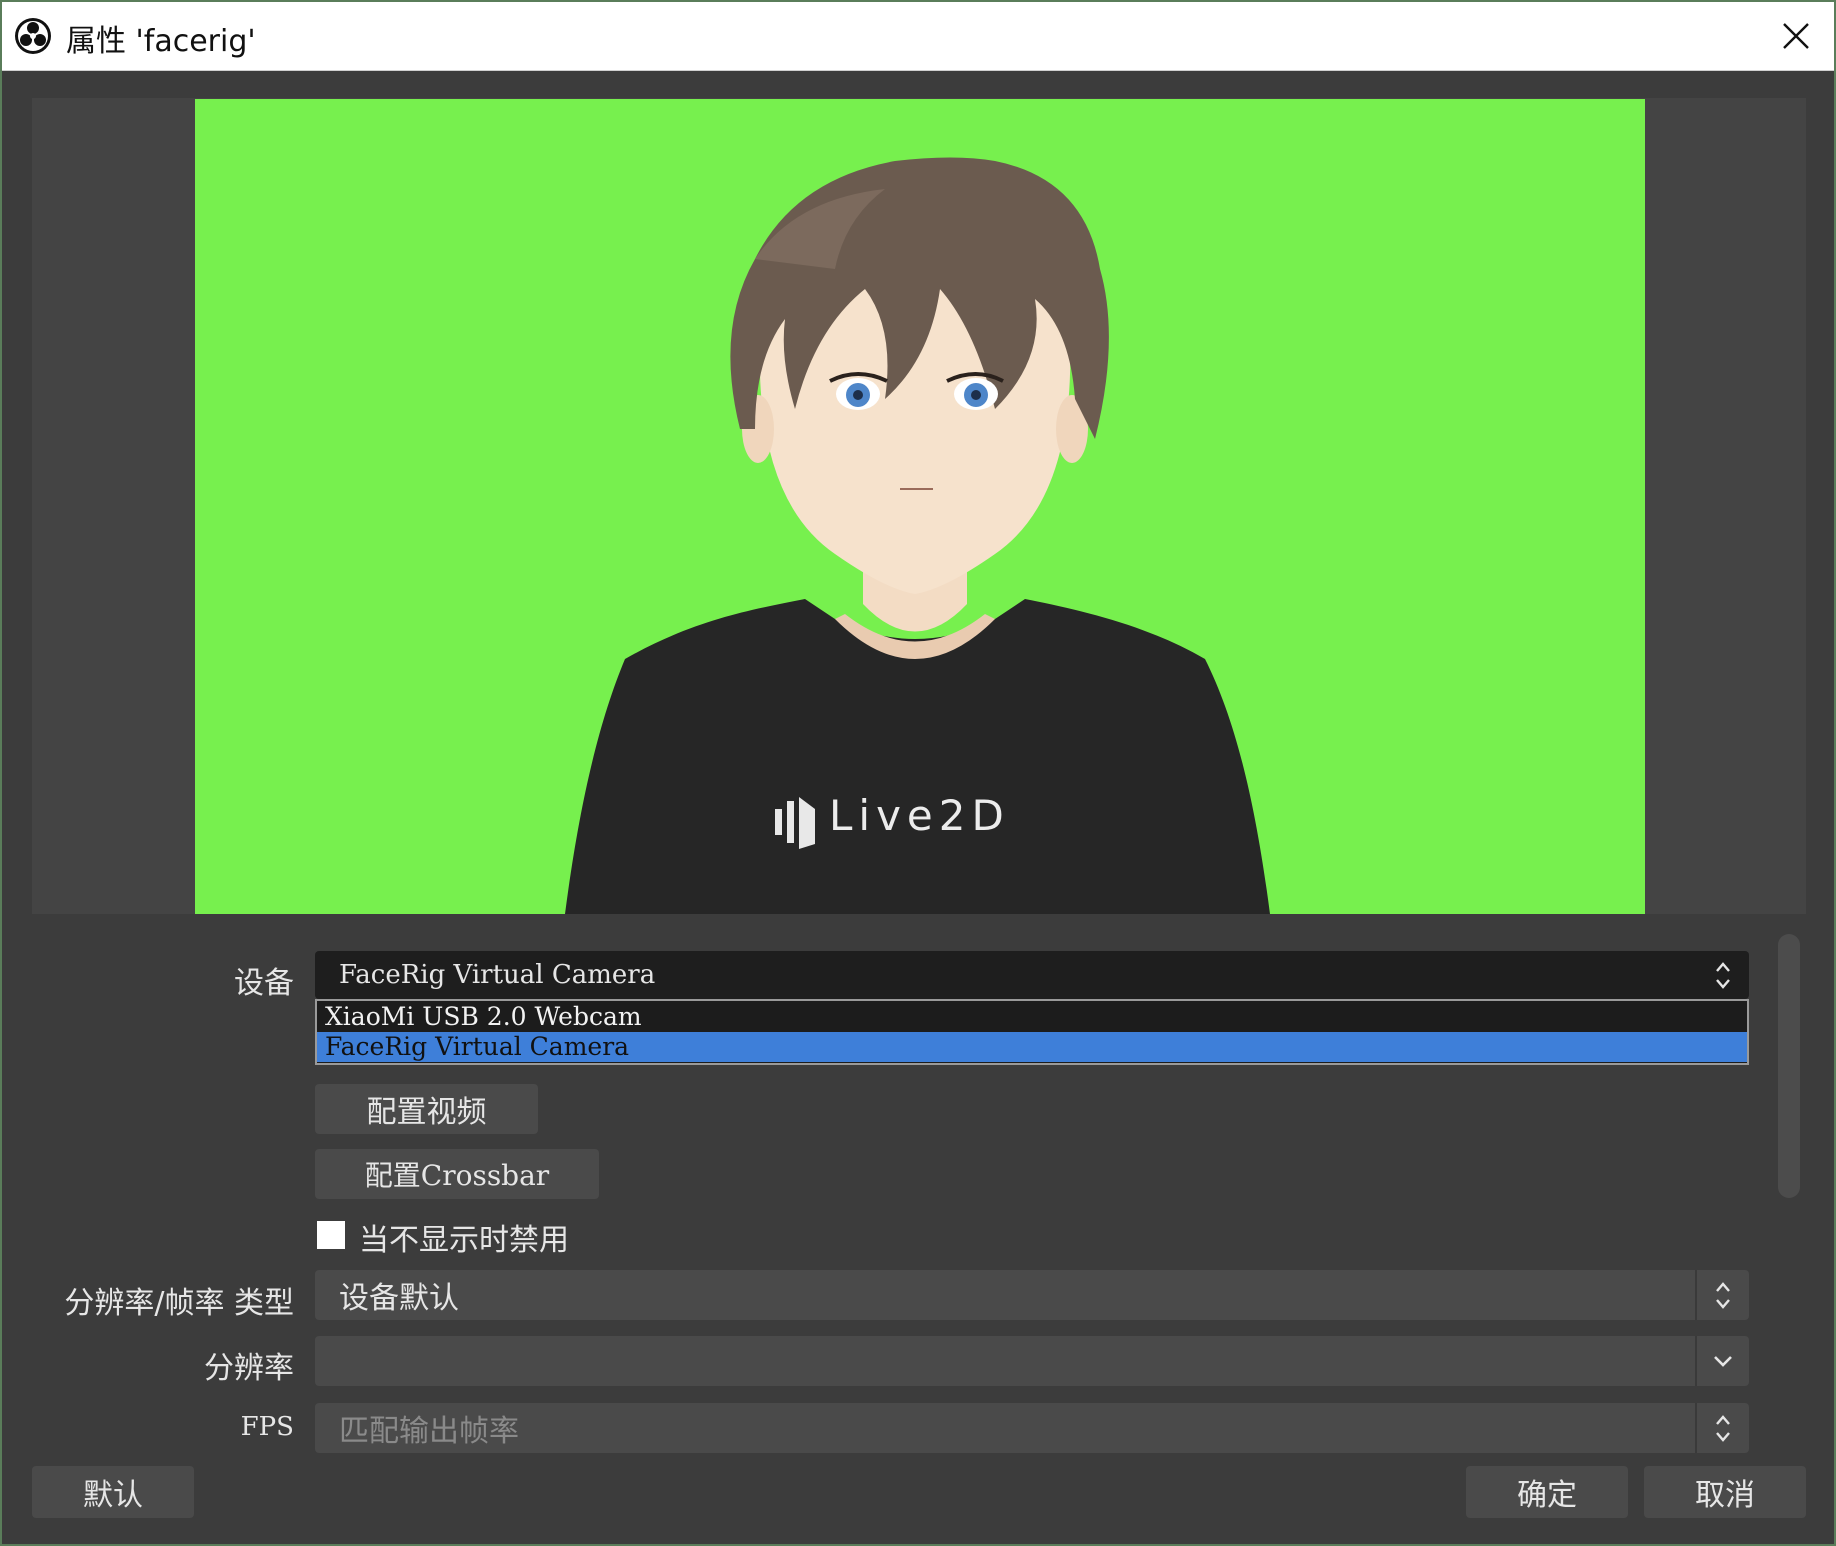 Image resolution: width=1836 pixels, height=1546 pixels. Describe the element at coordinates (249, 1368) in the screenshot. I see `resolution-label: 分辨率` at that location.